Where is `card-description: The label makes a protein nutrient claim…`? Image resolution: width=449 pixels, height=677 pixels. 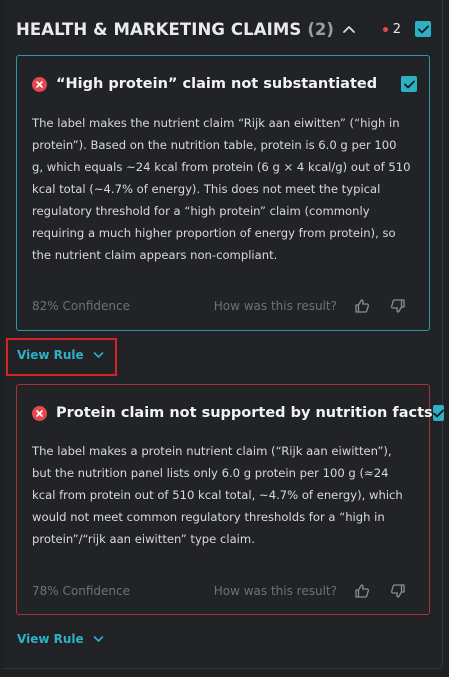 card-description: The label makes a protein nutrient claim… is located at coordinates (217, 495).